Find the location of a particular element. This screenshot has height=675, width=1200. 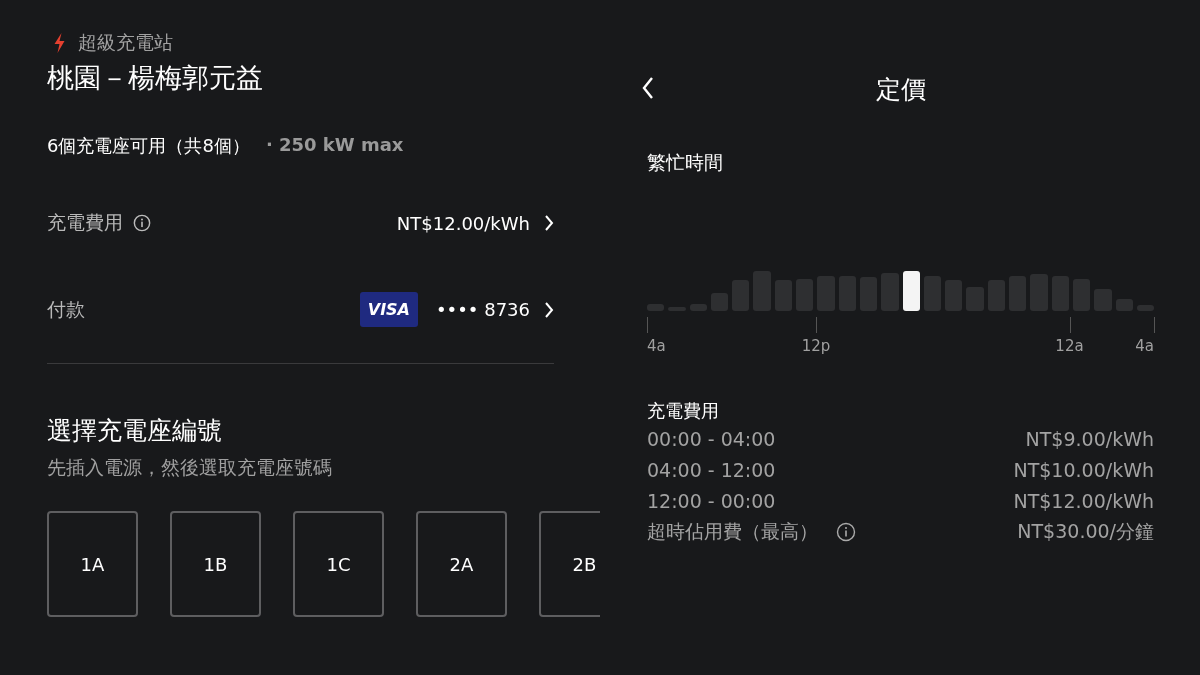

fee-period: 超時佔用費（最高） is located at coordinates (732, 531).